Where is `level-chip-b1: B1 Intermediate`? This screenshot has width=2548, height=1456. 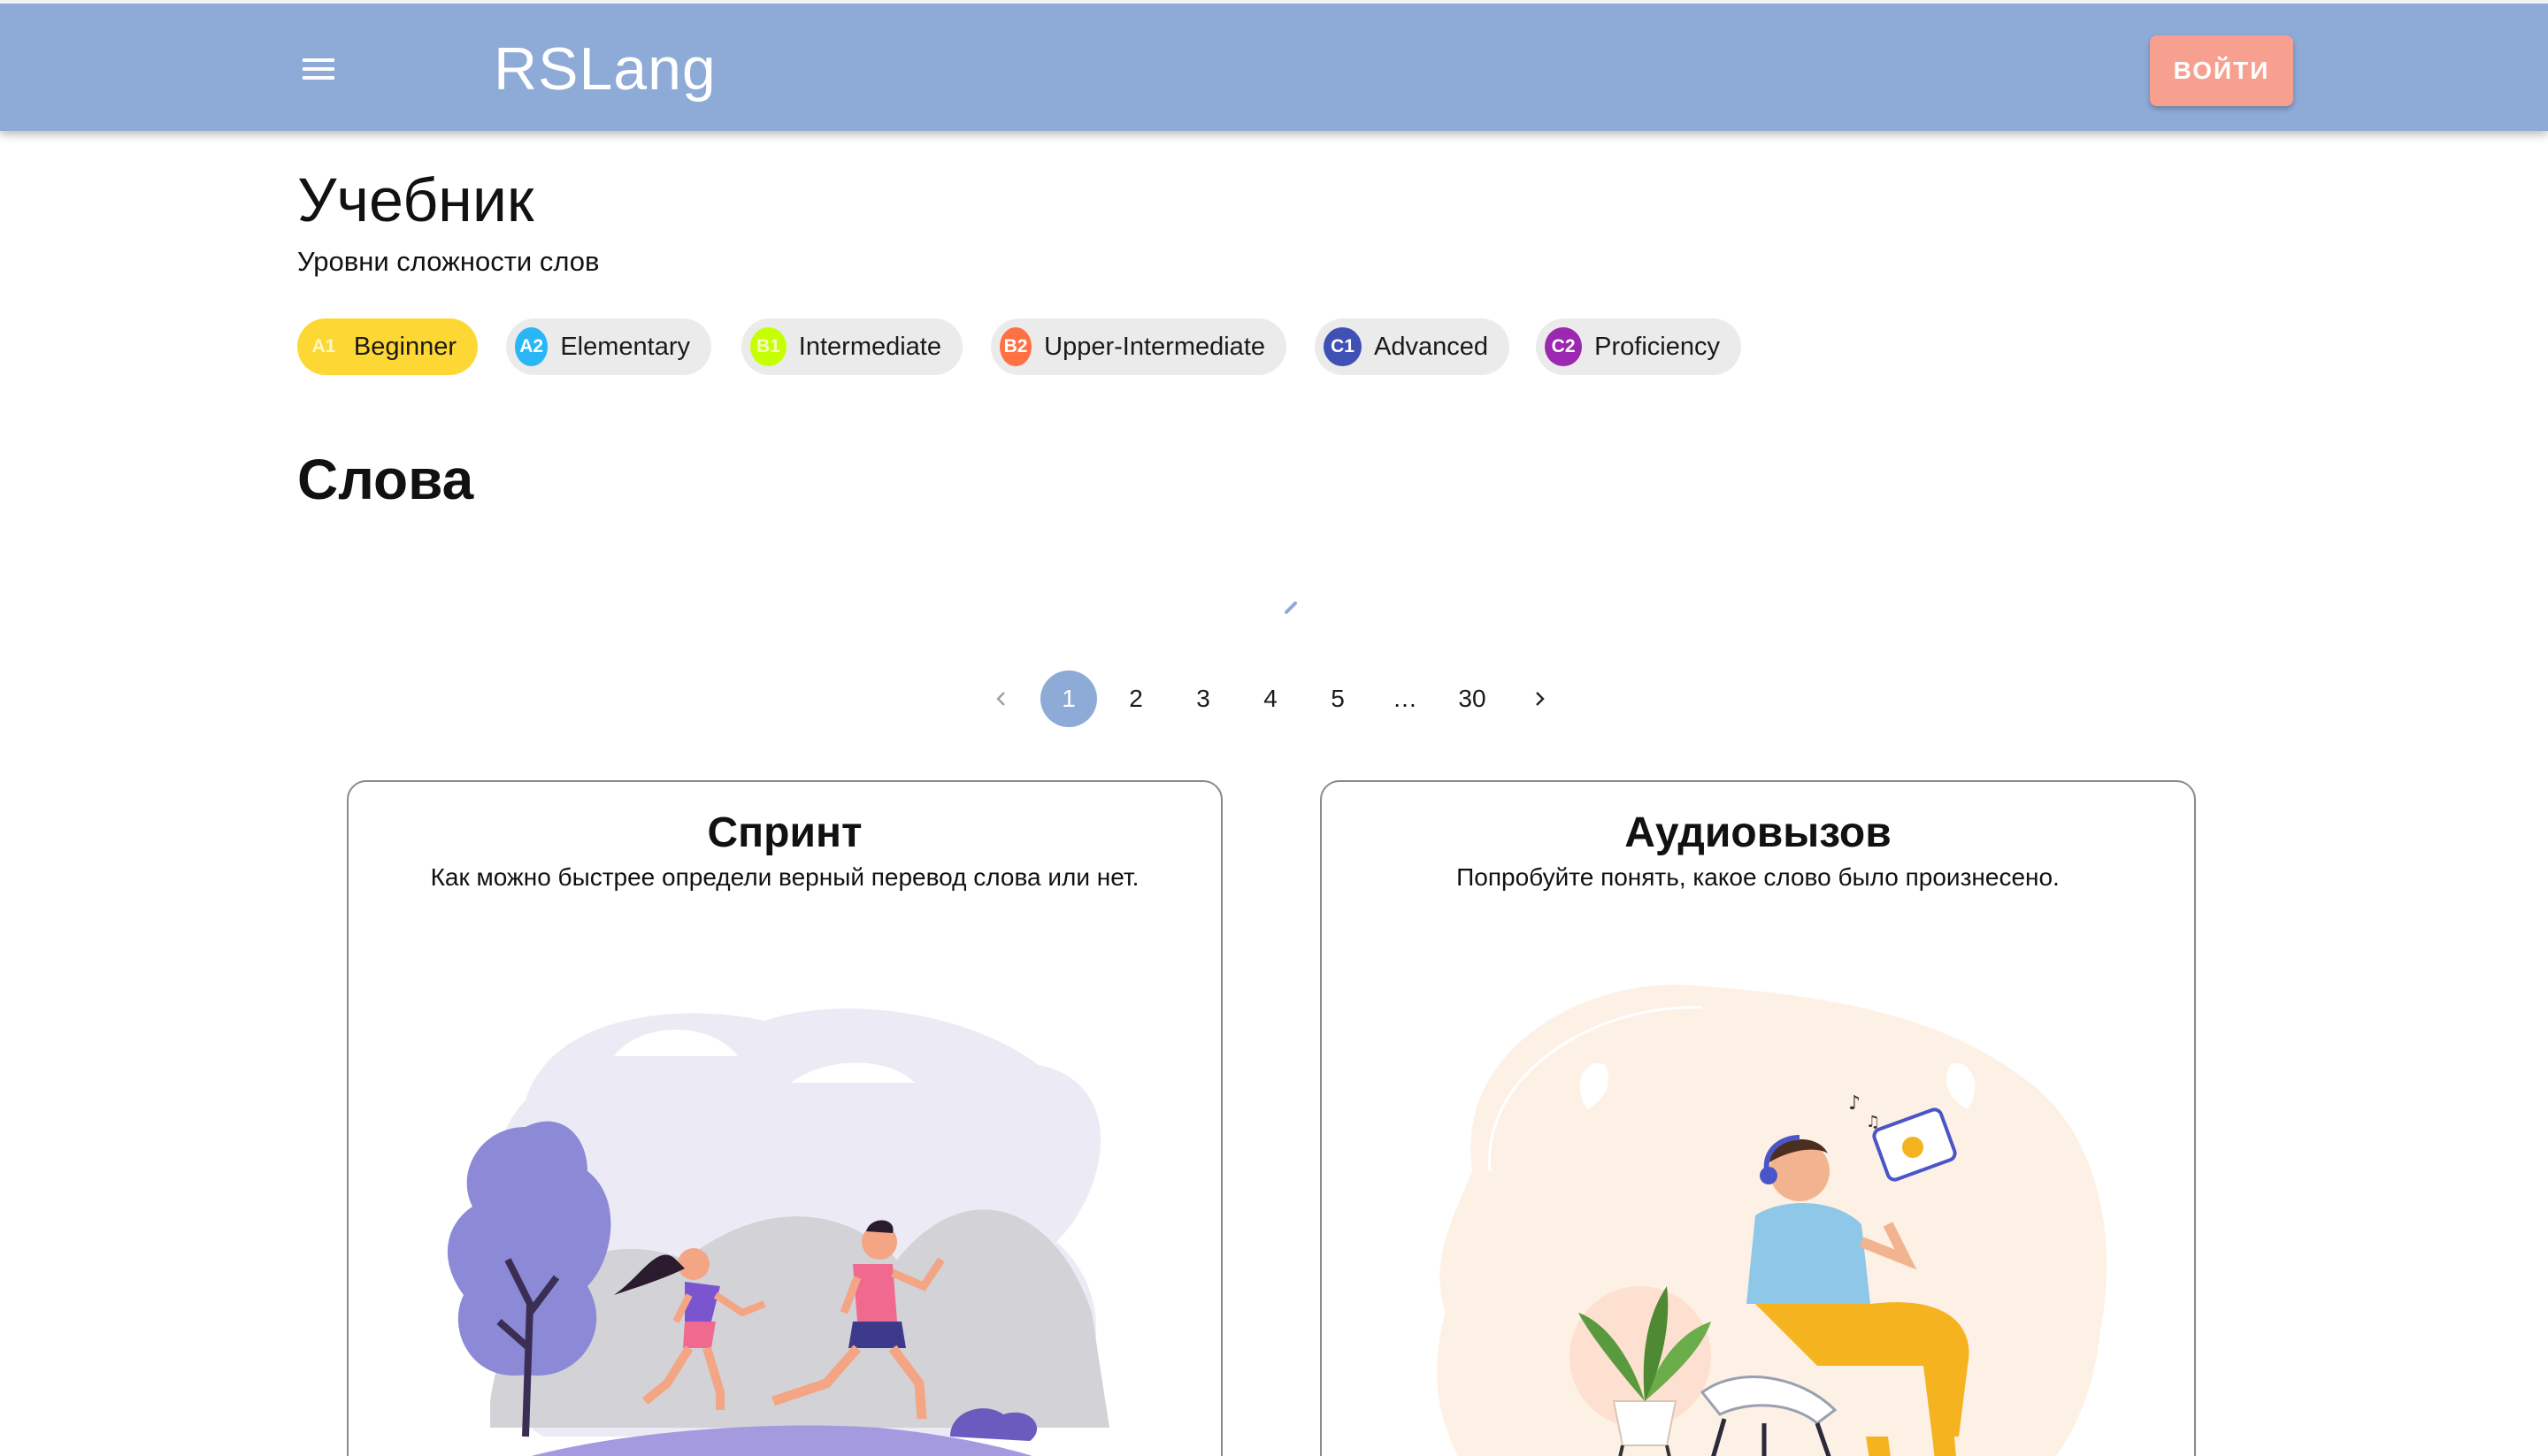 level-chip-b1: B1 Intermediate is located at coordinates (852, 346).